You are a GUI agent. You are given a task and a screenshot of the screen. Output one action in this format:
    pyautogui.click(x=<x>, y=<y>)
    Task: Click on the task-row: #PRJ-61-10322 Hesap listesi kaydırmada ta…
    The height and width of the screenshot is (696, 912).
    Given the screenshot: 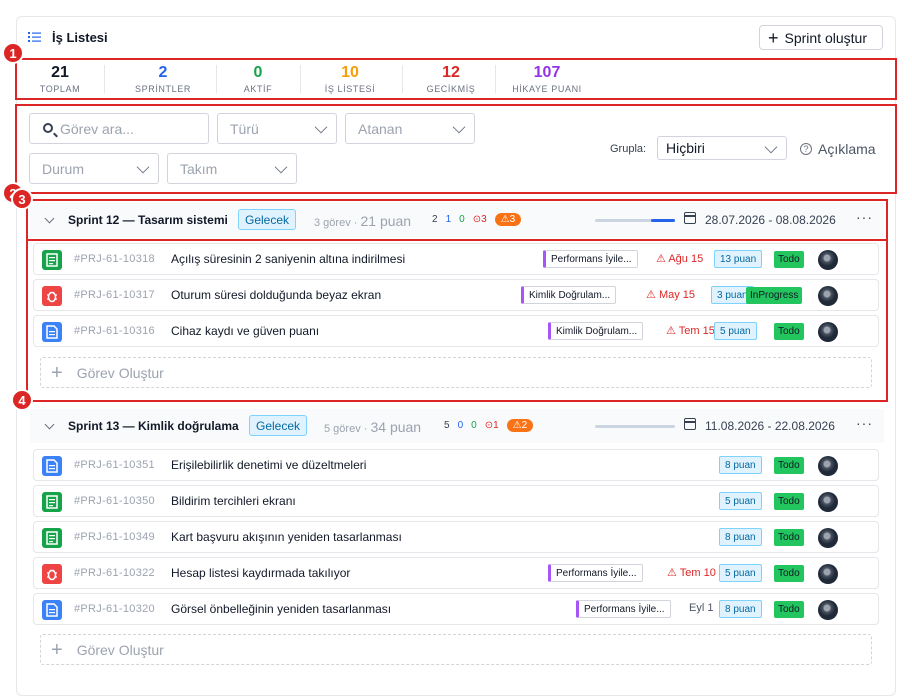 What is the action you would take?
    pyautogui.click(x=456, y=573)
    